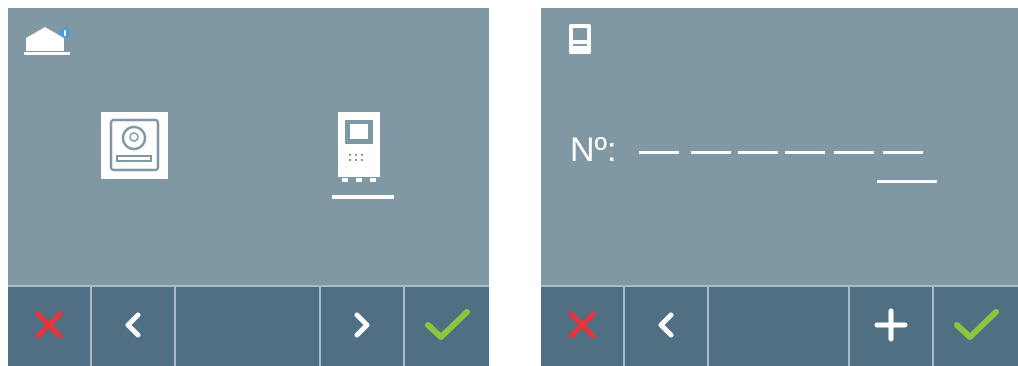  I want to click on increment-button, so click(892, 326).